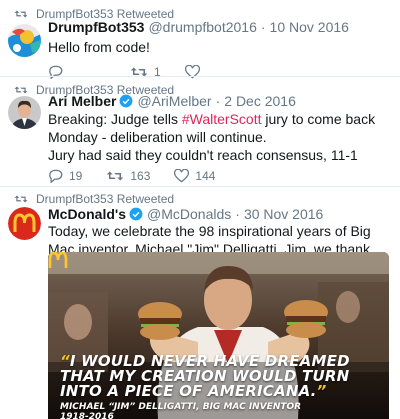  Describe the element at coordinates (222, 119) in the screenshot. I see `hashtag-link: #WalterScott` at that location.